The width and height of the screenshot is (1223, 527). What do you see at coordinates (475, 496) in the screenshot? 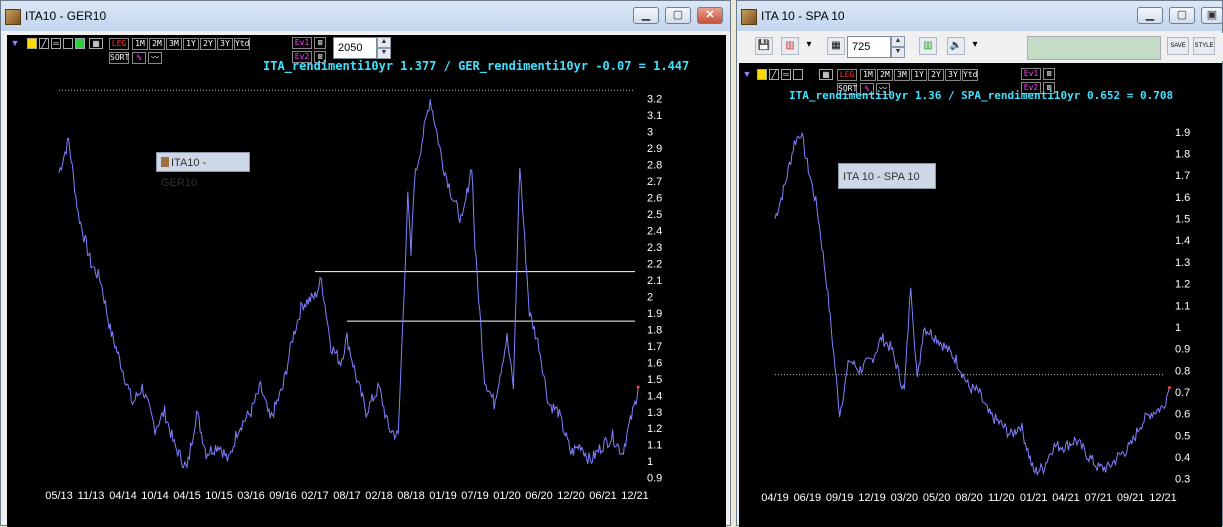
I see `left-x-tick-label: 07/19` at bounding box center [475, 496].